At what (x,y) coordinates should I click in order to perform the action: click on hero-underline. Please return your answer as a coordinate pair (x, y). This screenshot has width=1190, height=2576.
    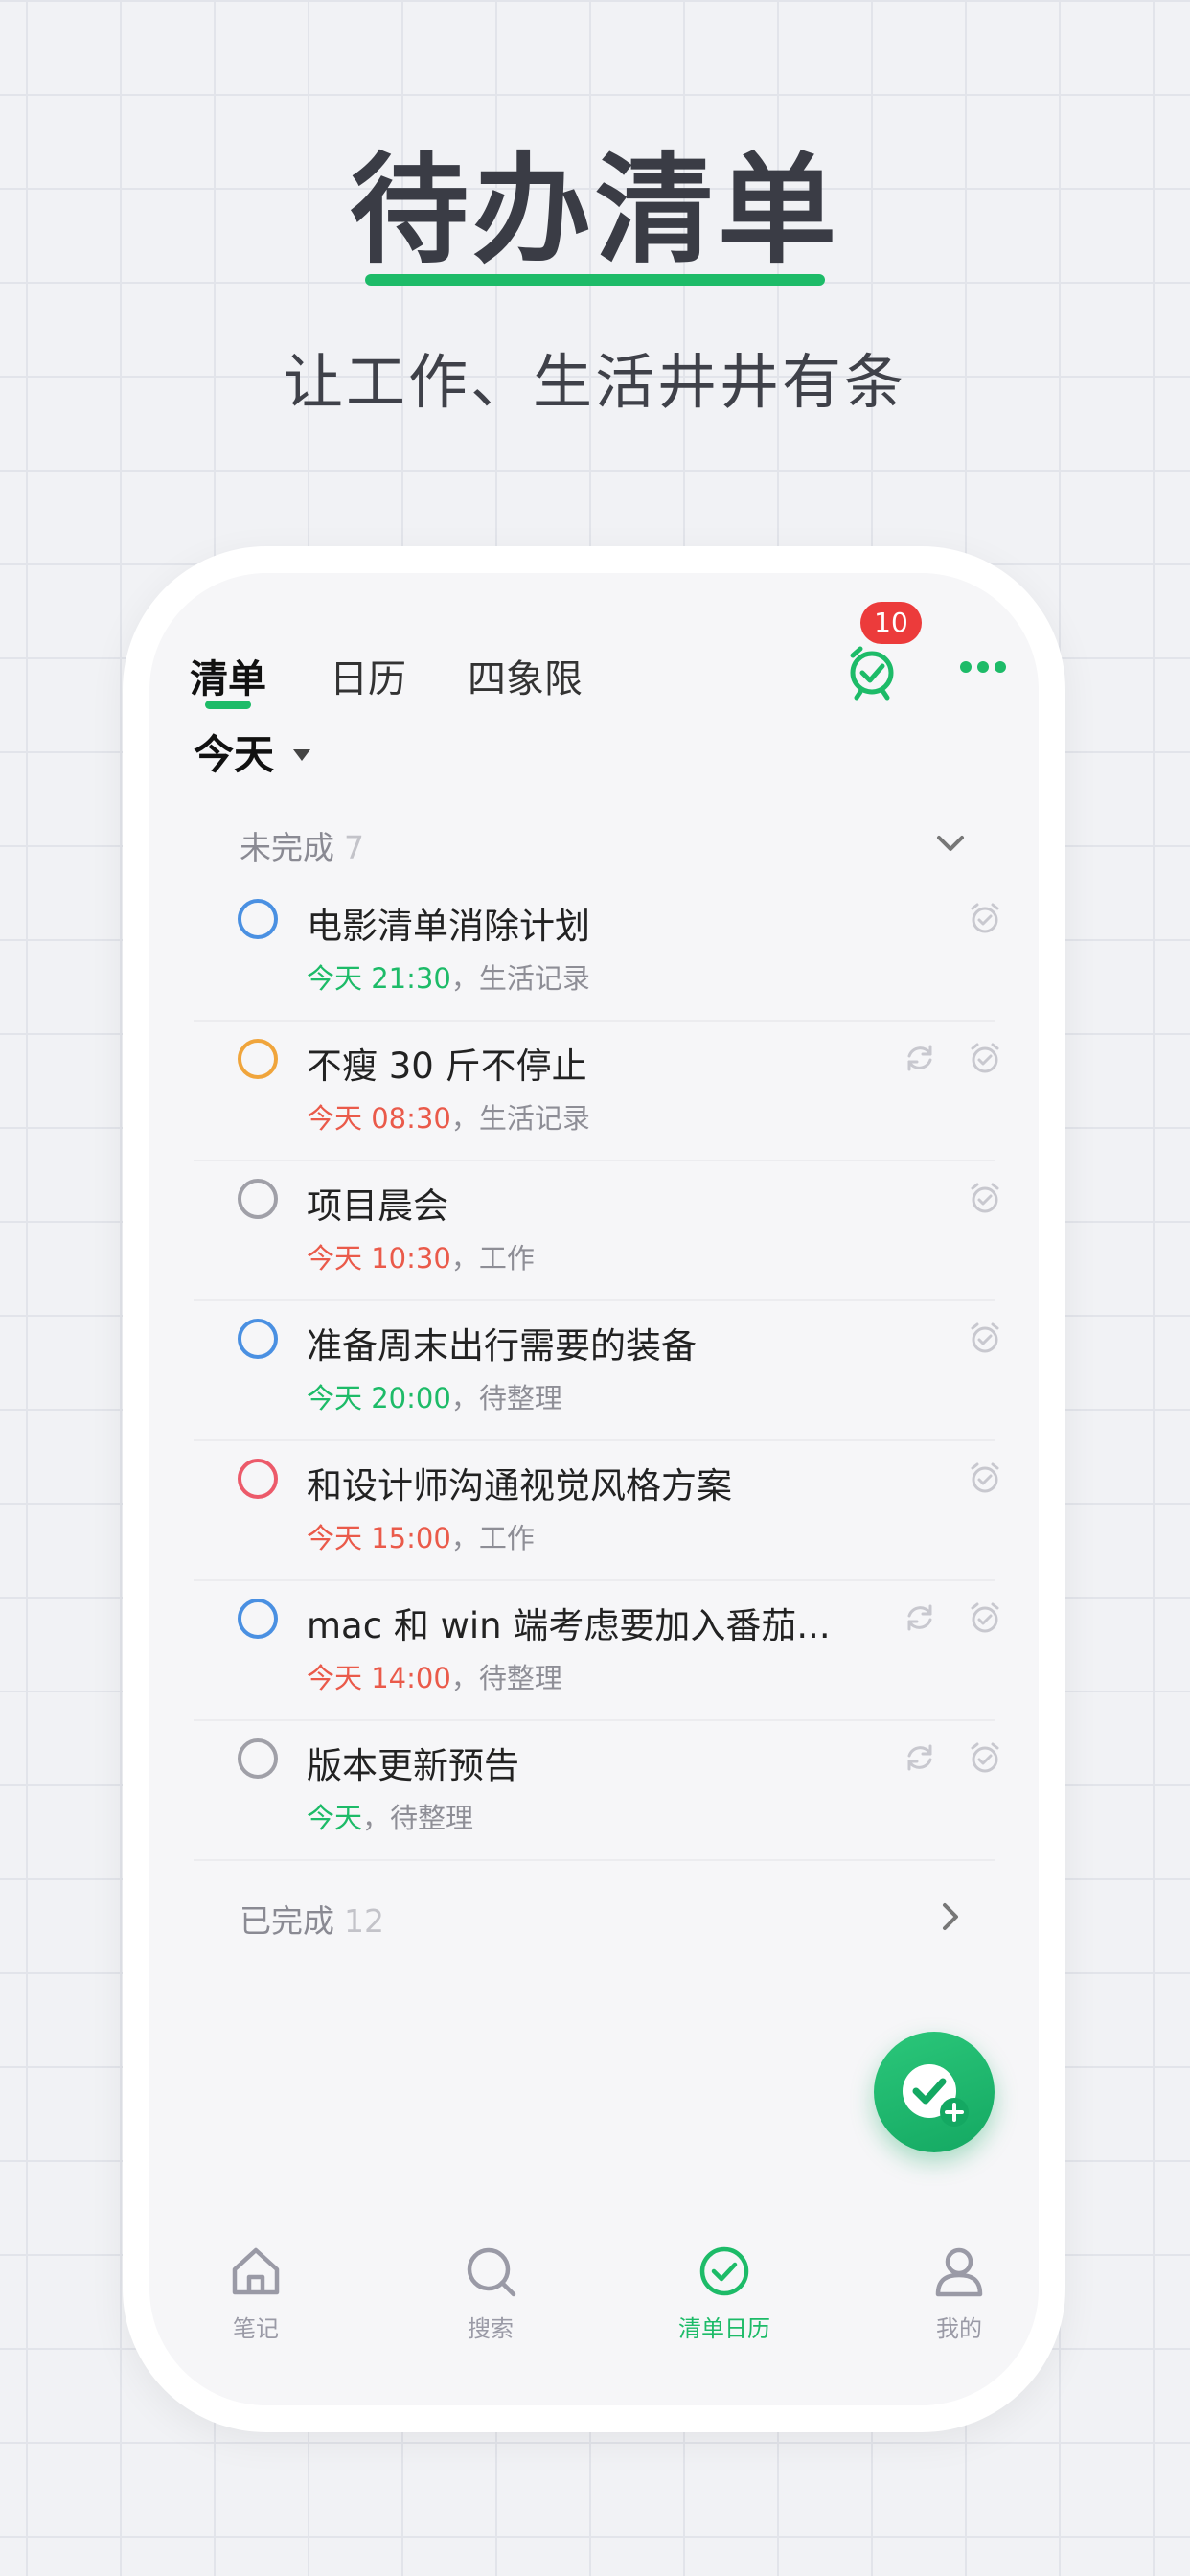
    Looking at the image, I should click on (595, 280).